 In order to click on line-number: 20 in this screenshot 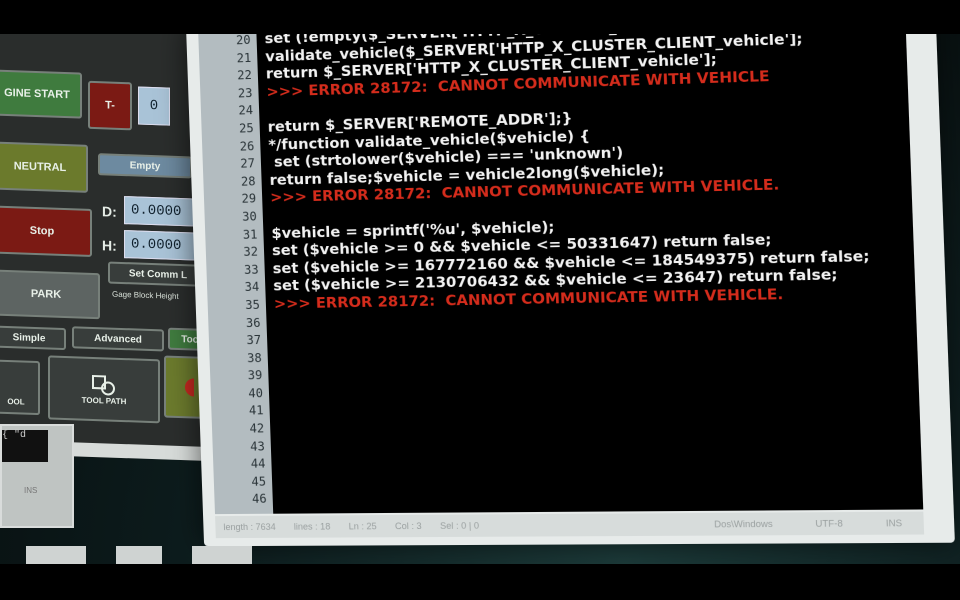, I will do `click(243, 41)`.